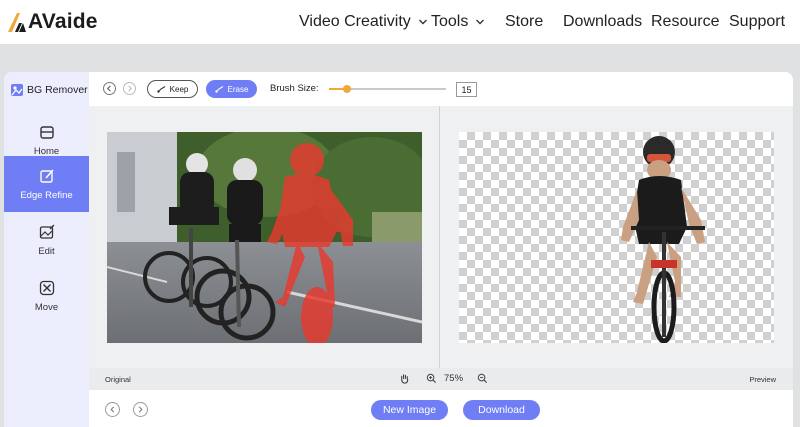 This screenshot has width=800, height=427. Describe the element at coordinates (454, 378) in the screenshot. I see `zoom-level: 75%` at that location.